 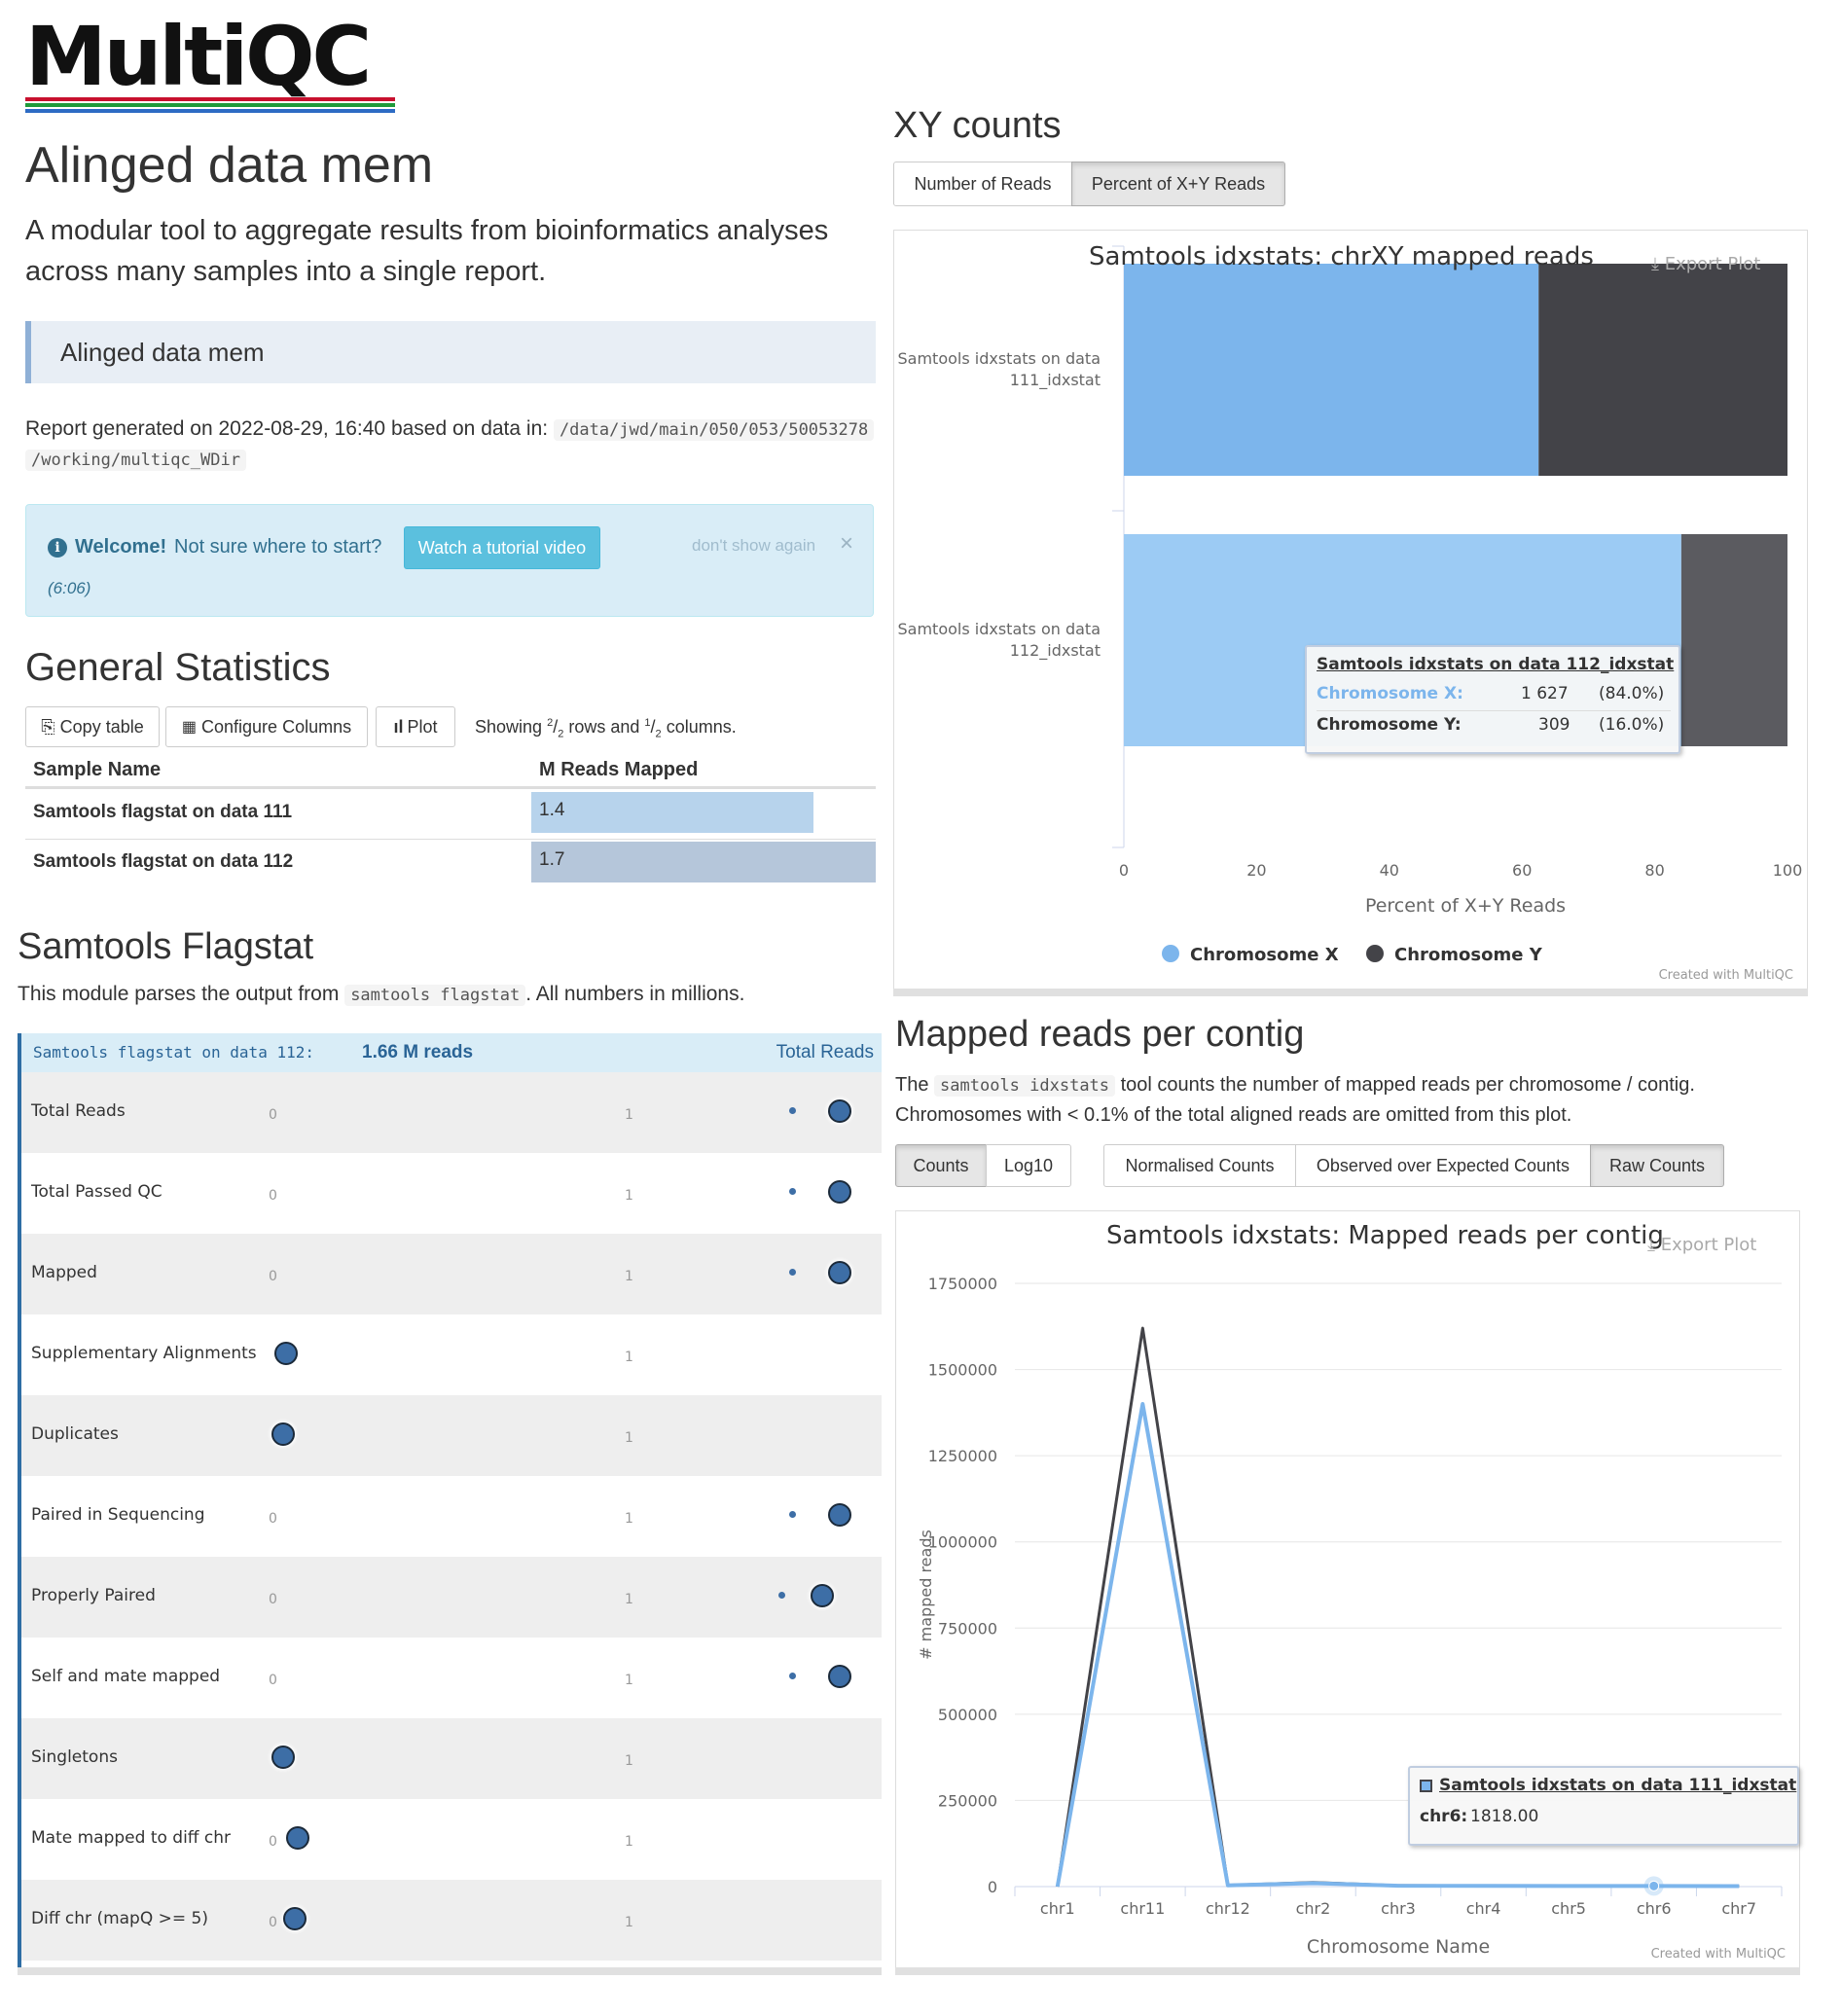 What do you see at coordinates (452, 1839) in the screenshot?
I see `beeswarm-row: Mate mapped to diff chr 0 1` at bounding box center [452, 1839].